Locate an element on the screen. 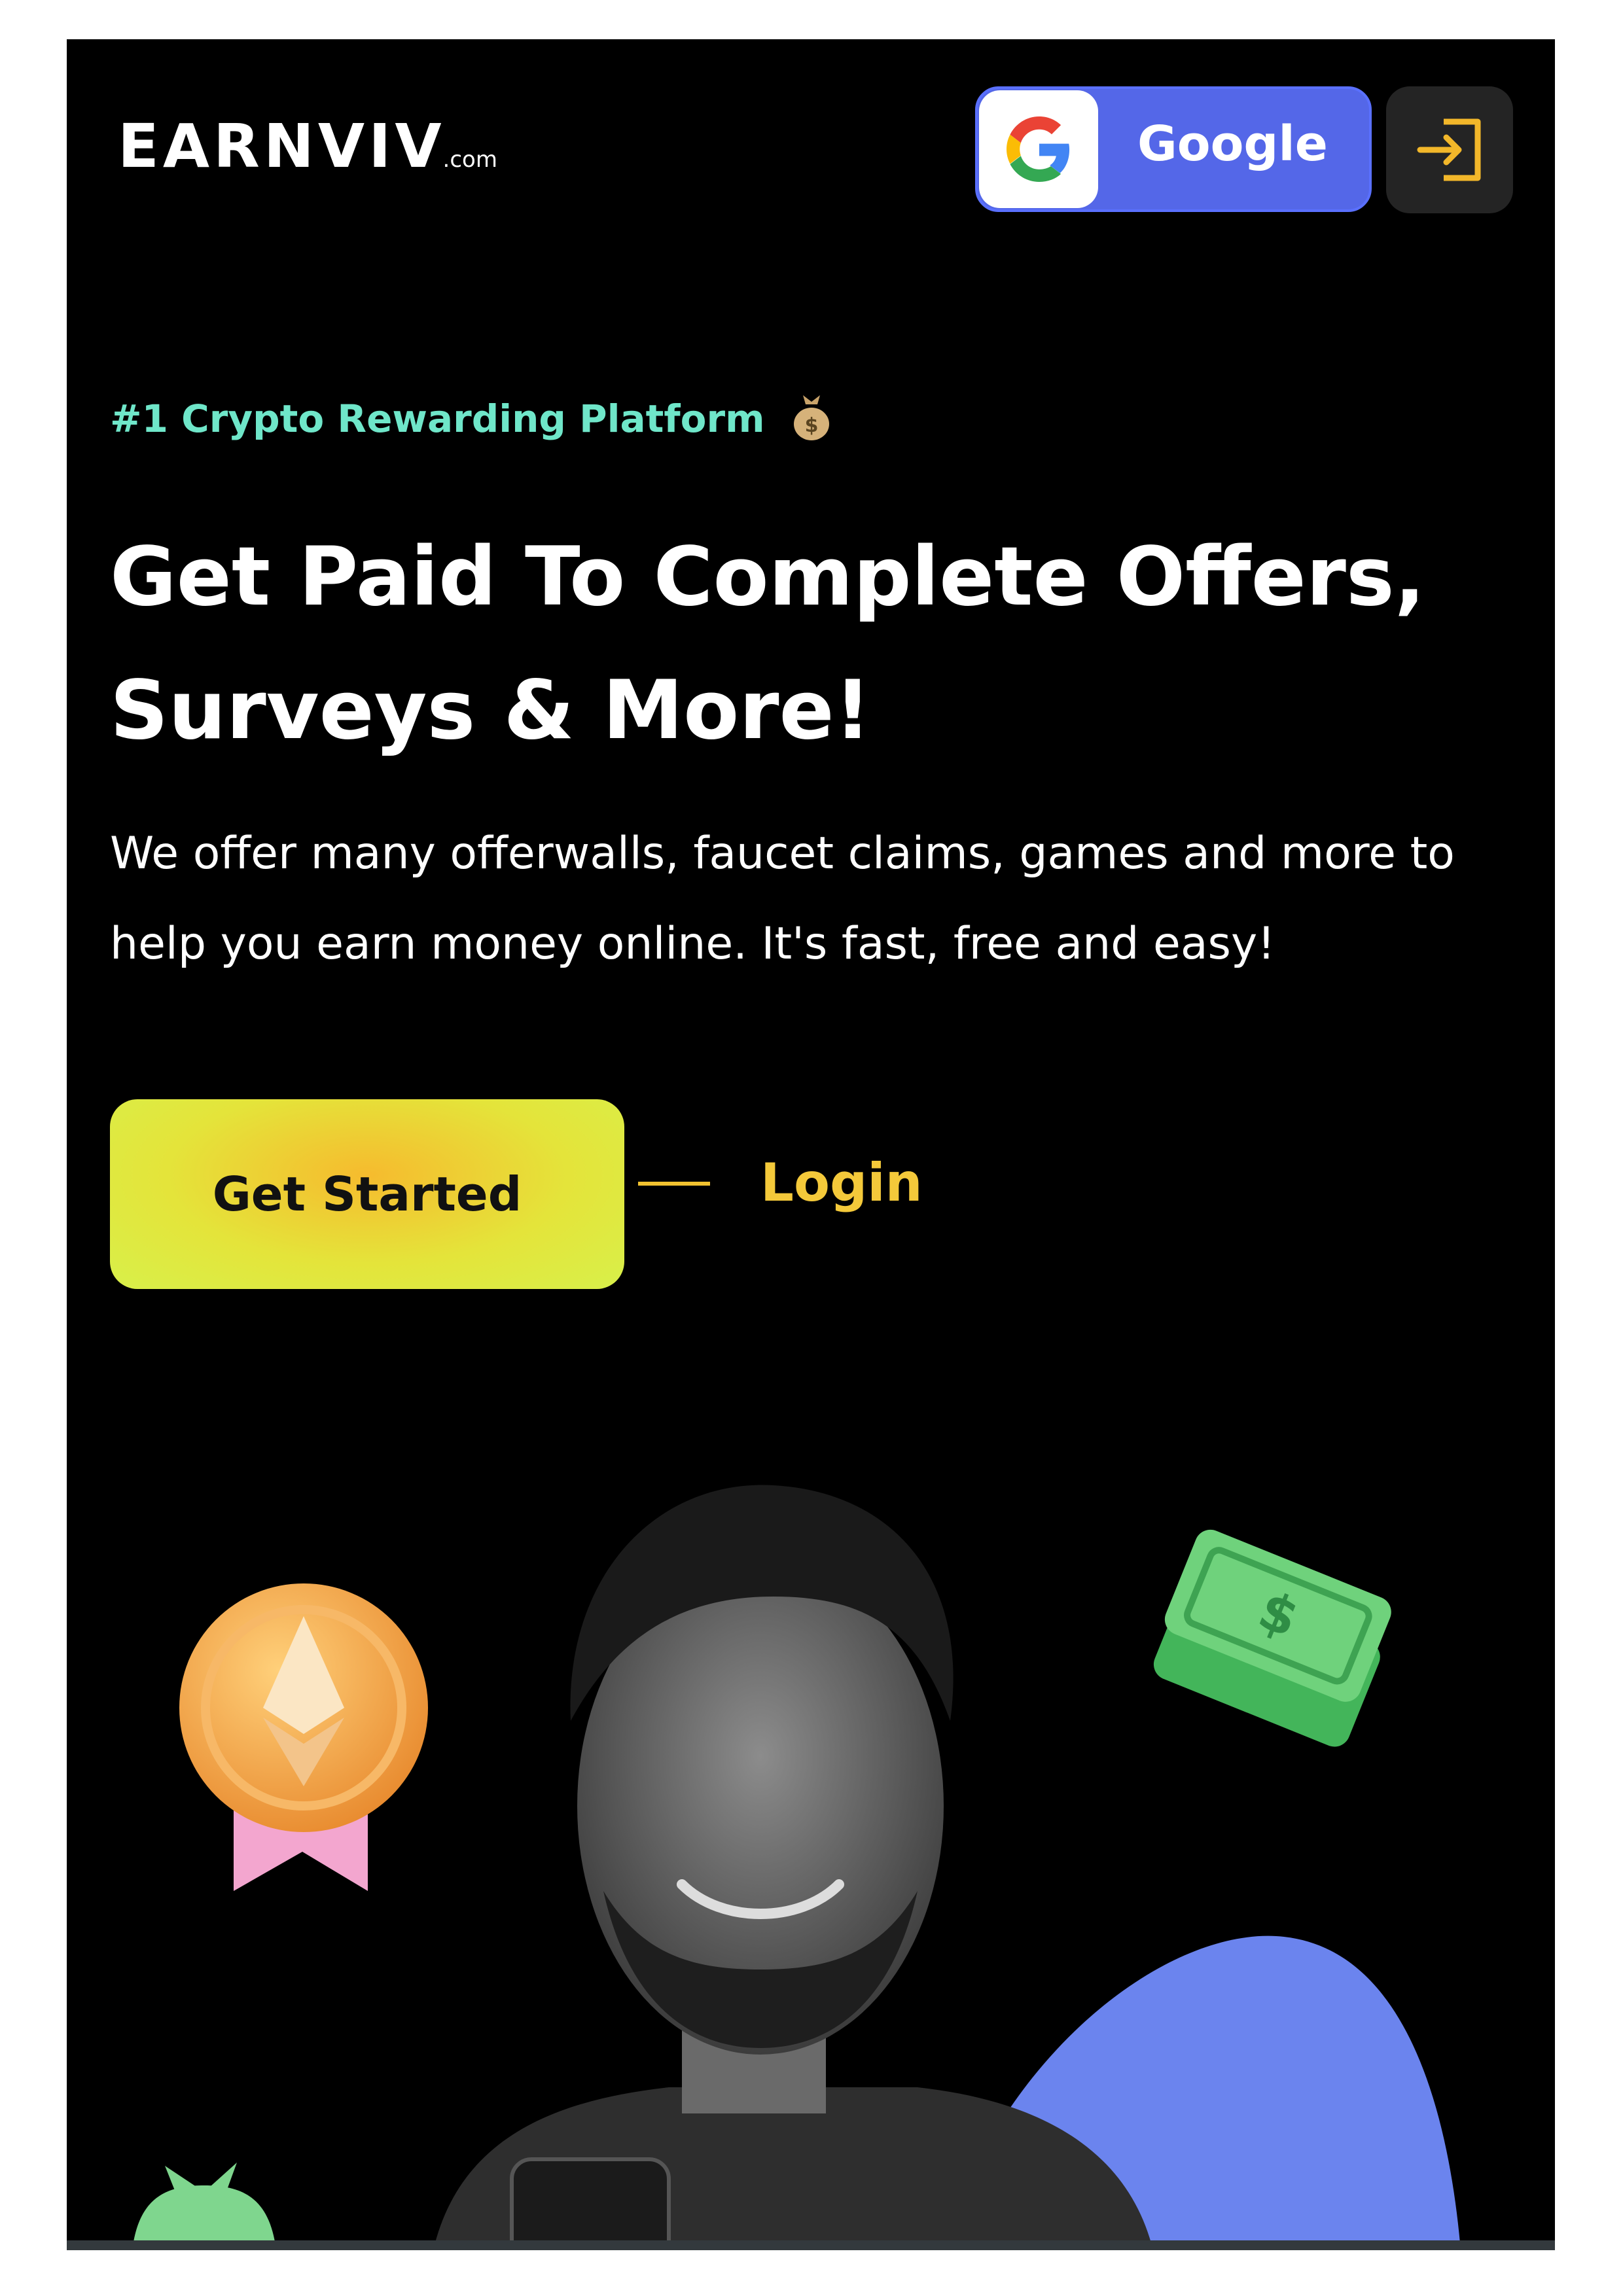 The image size is (1623, 2296). sign-in-icon is located at coordinates (1449, 149).